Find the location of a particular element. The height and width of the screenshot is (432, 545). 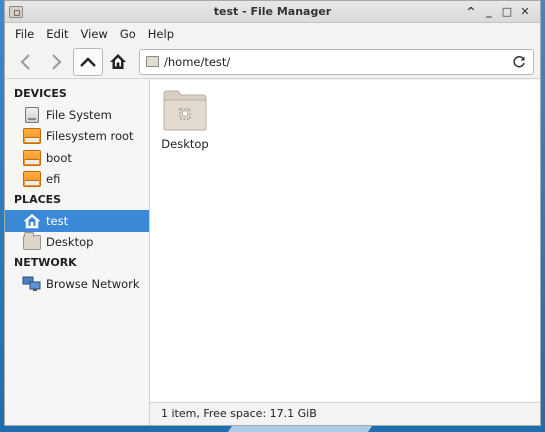

sidebar-item-browse-network: Browse Network is located at coordinates (77, 284).